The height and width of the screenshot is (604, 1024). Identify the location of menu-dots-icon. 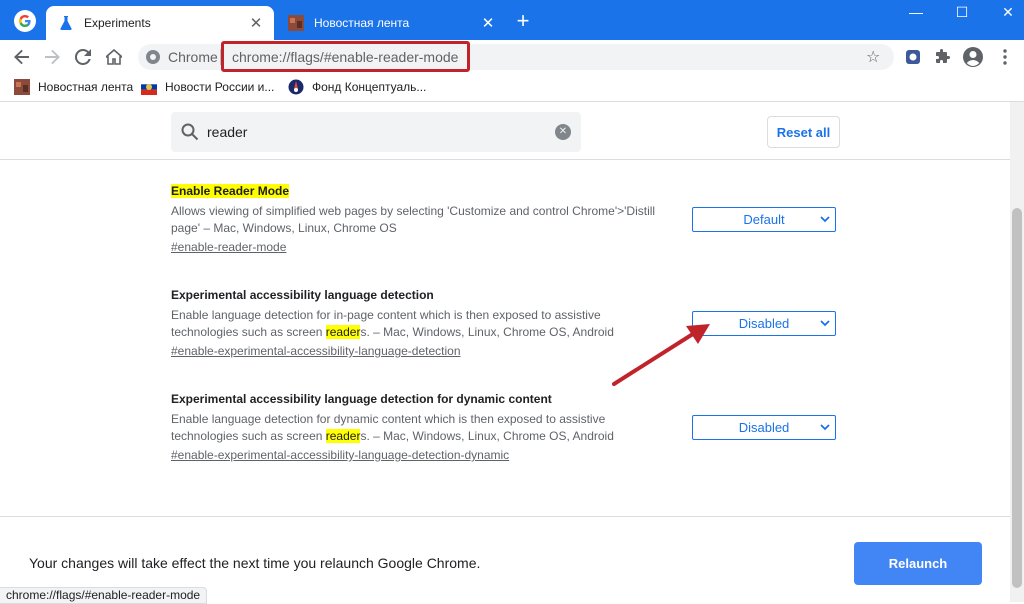
(1005, 57).